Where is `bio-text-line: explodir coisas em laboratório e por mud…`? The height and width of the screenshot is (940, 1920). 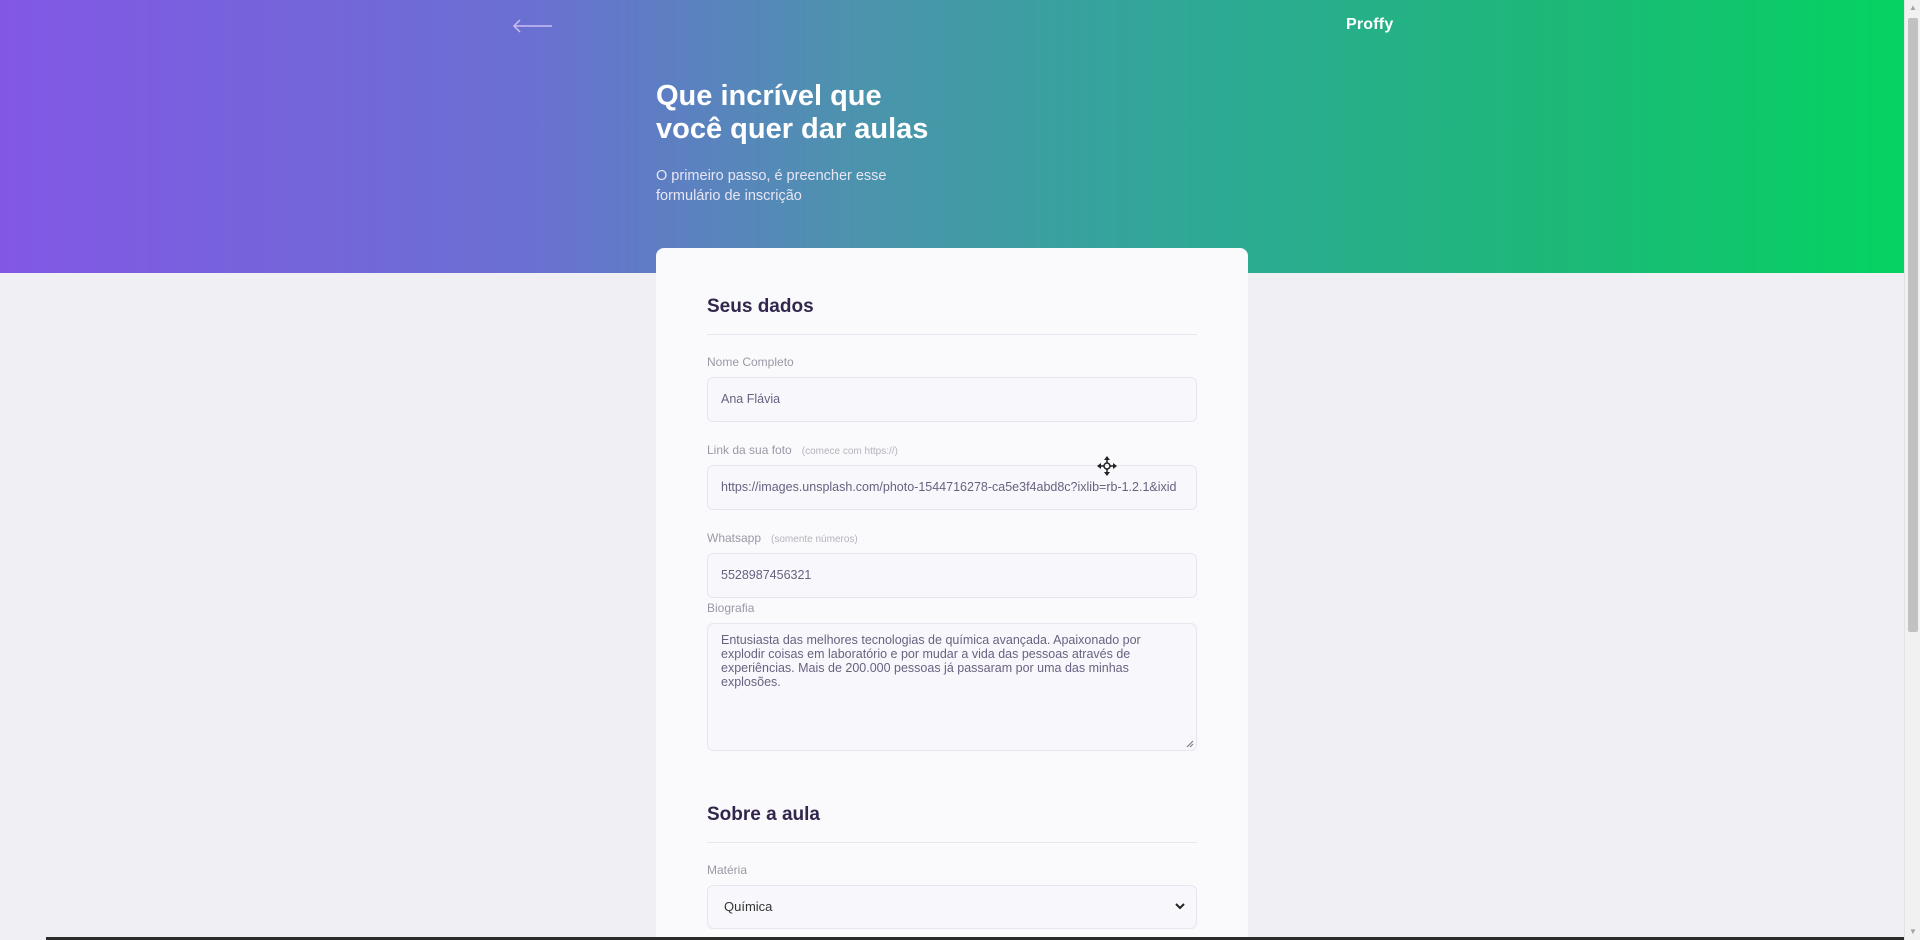
bio-text-line: explodir coisas em laboratório e por mud… is located at coordinates (926, 654).